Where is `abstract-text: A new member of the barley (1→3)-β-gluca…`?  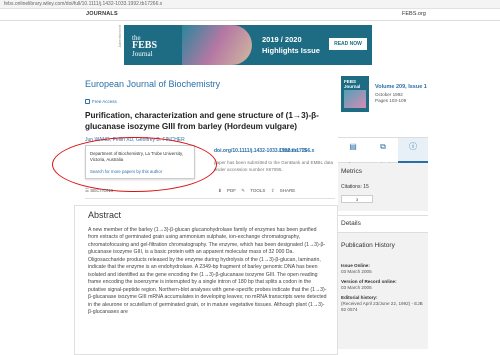 abstract-text: A new member of the barley (1→3)-β-gluca… is located at coordinates (207, 271).